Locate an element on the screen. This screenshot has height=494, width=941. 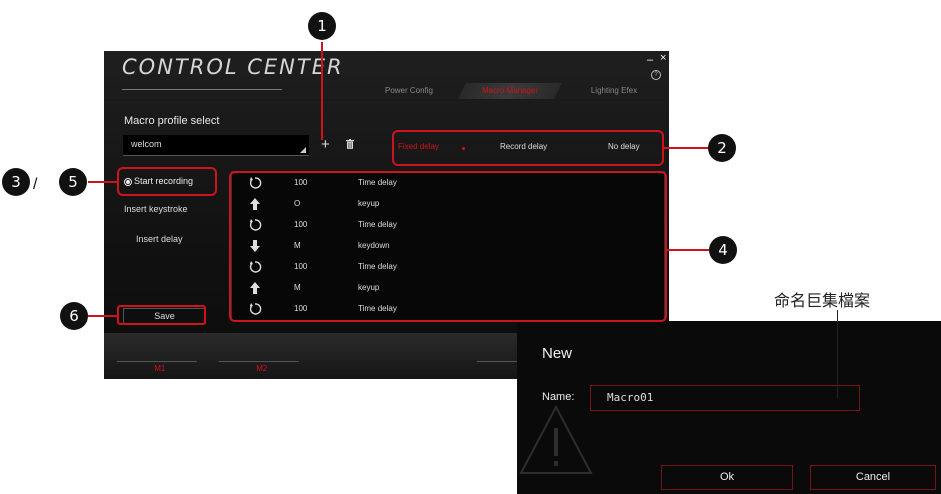
help-icon: ? is located at coordinates (656, 75).